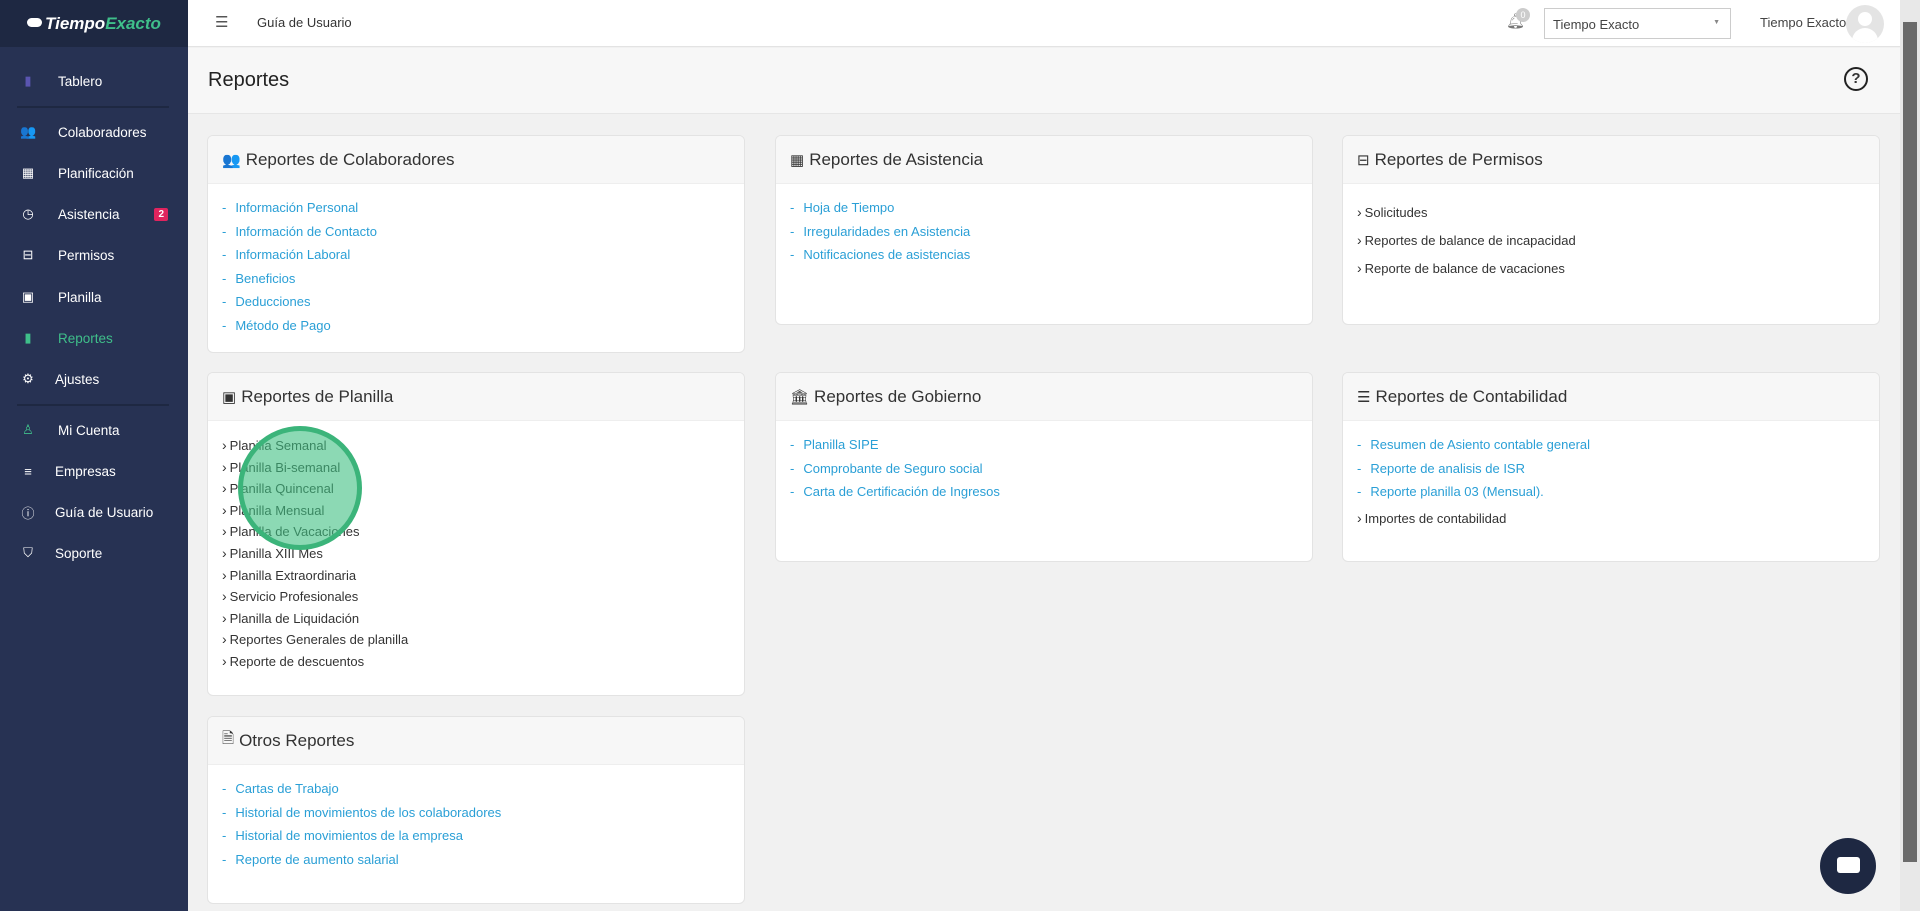  I want to click on sidebar-item-label: Ajustes, so click(77, 379).